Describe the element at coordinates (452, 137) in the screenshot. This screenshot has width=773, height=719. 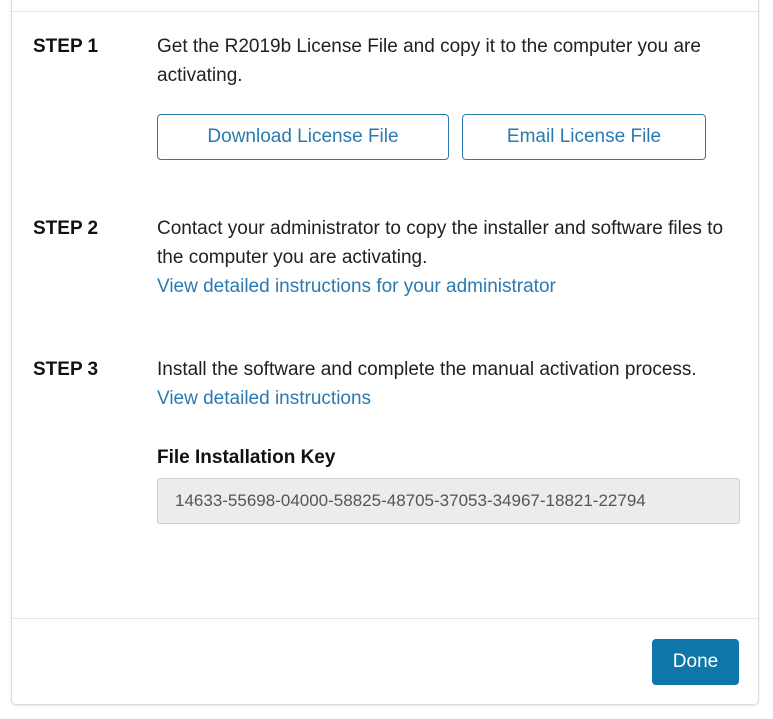
I see `license-button-row: Download License File Email License File` at that location.